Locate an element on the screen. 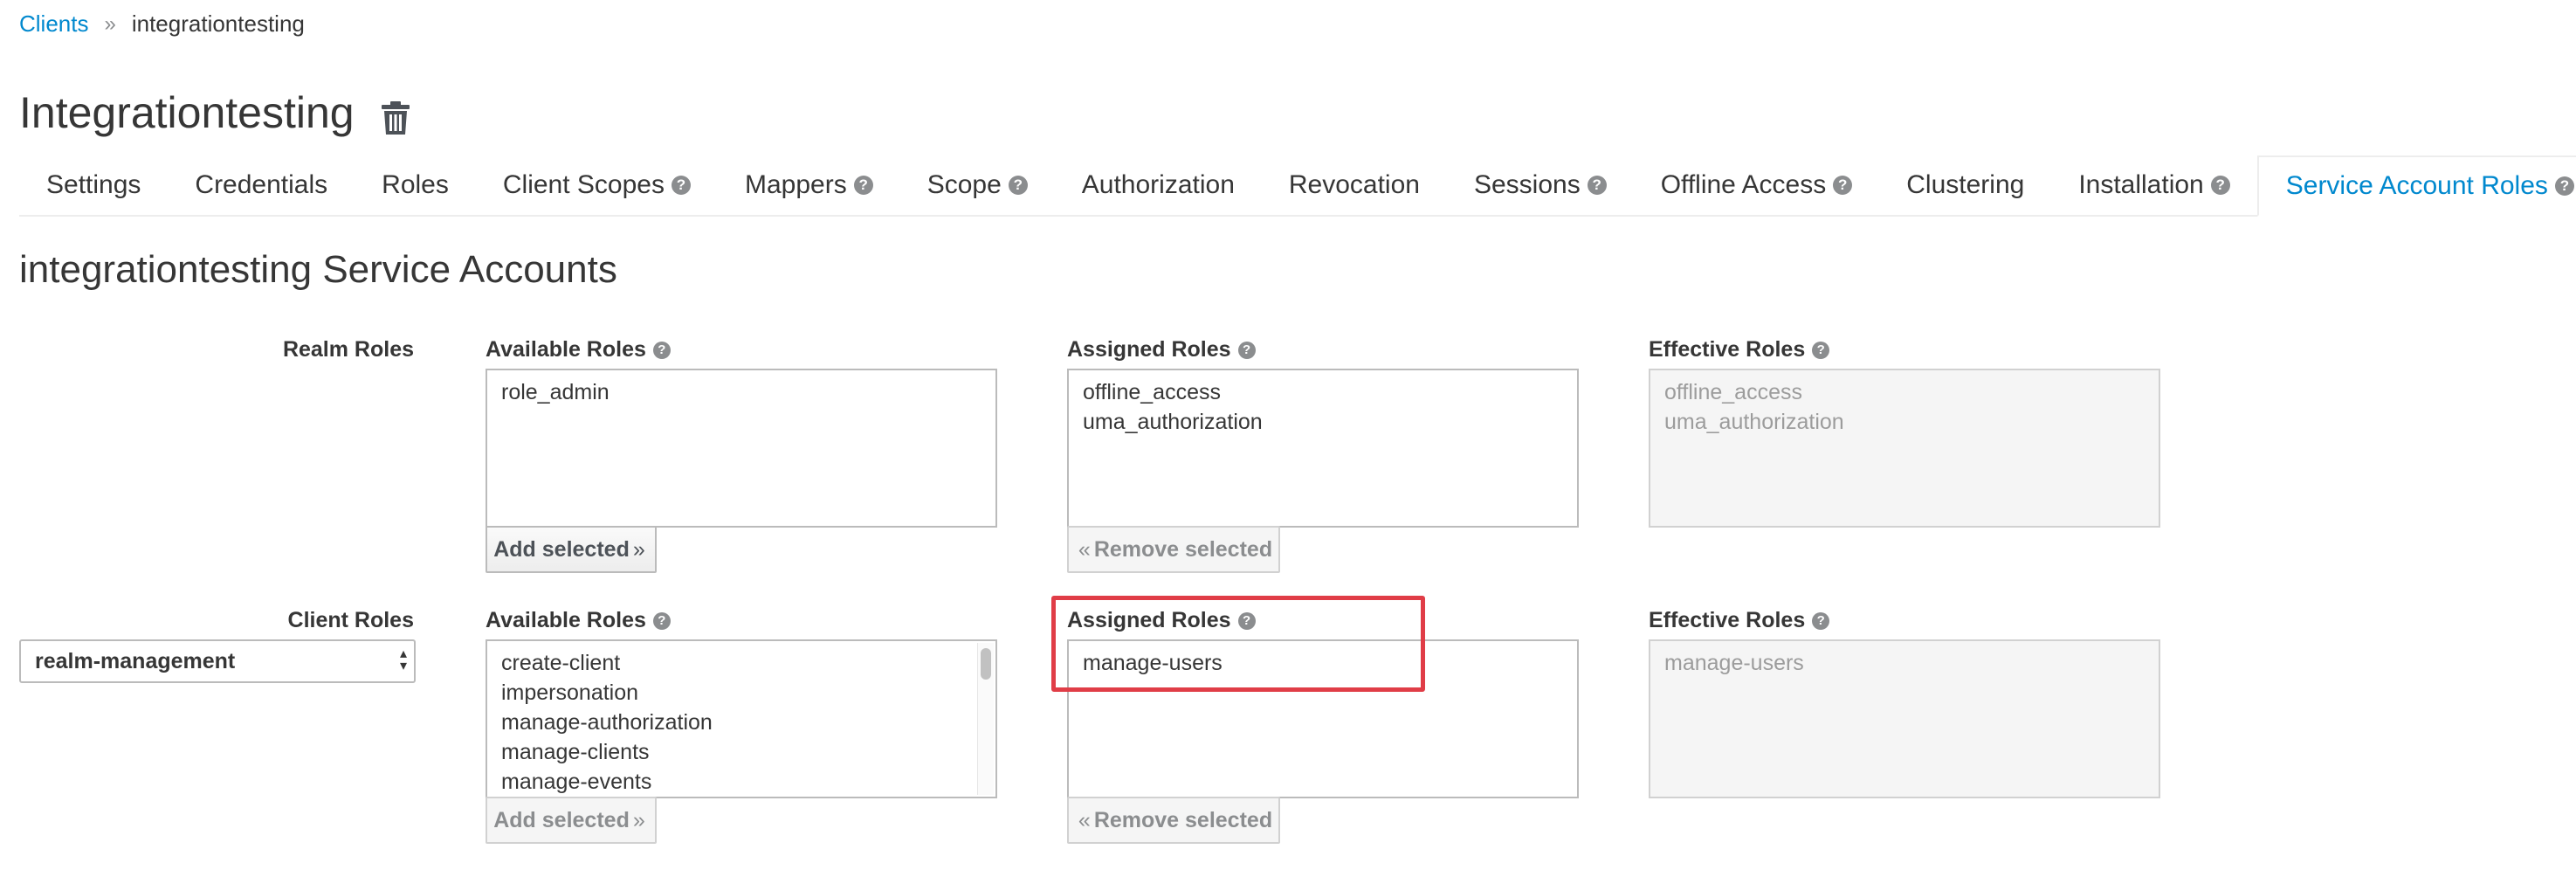 The height and width of the screenshot is (870, 2576). client-available-roles-label: Available Roles? is located at coordinates (578, 621).